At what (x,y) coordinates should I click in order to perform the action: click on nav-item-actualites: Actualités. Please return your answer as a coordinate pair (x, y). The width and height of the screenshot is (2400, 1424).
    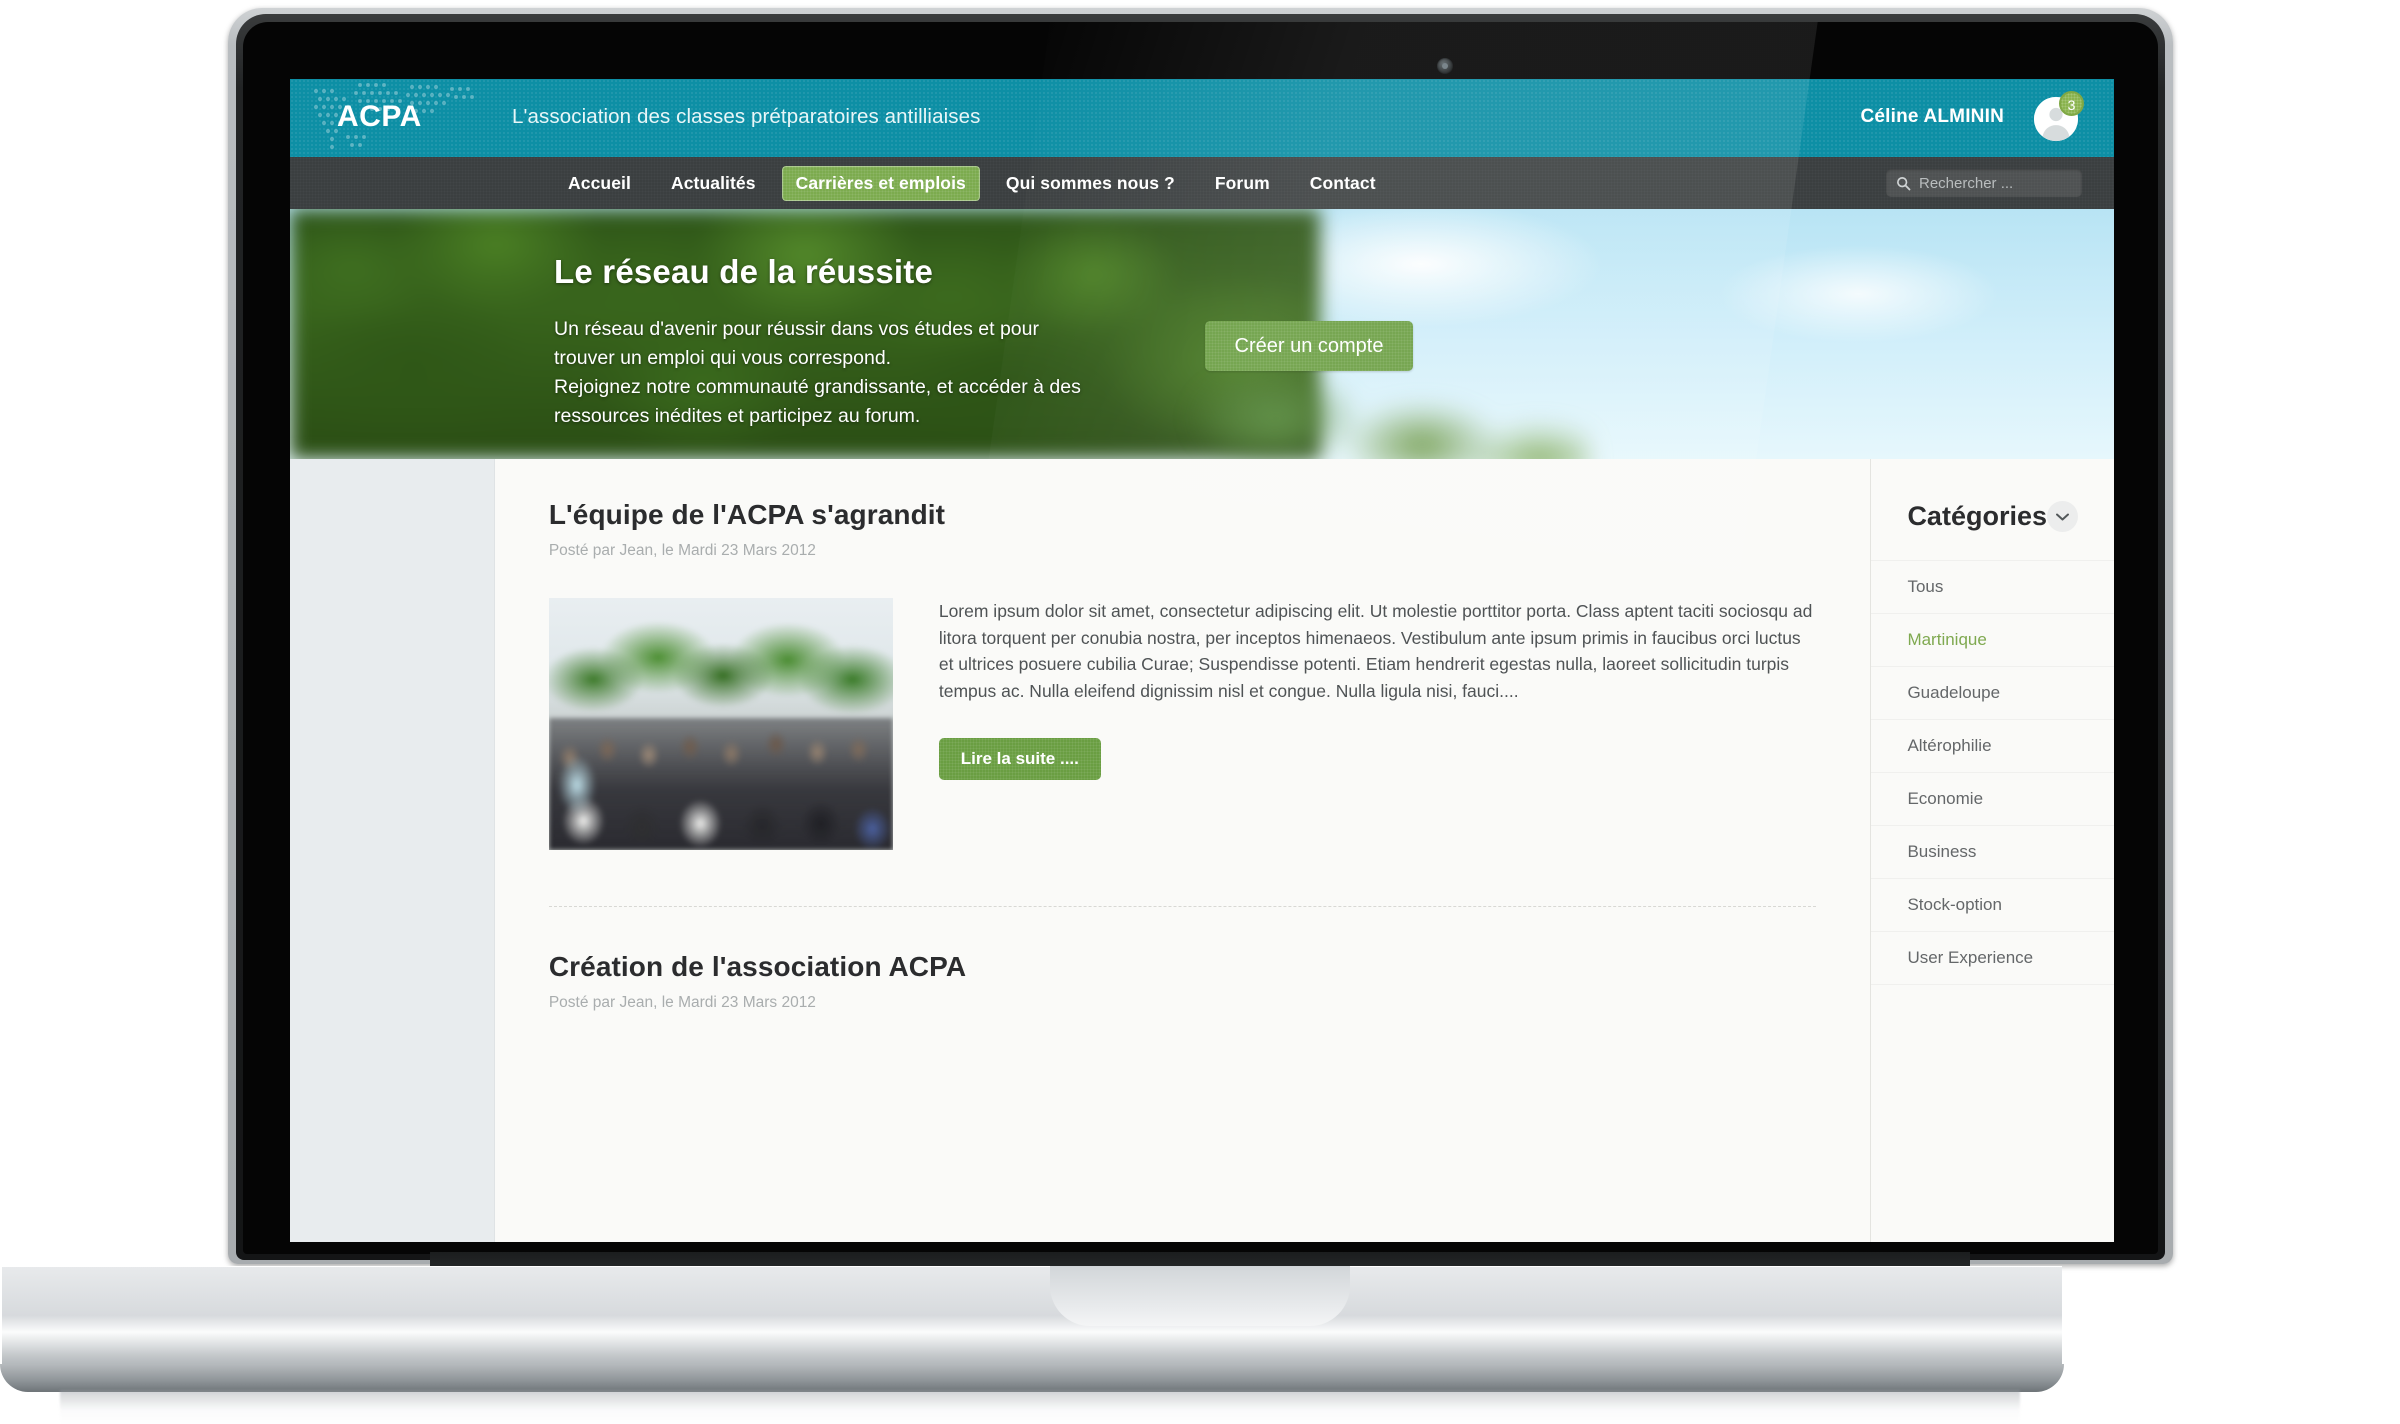
    Looking at the image, I should click on (713, 183).